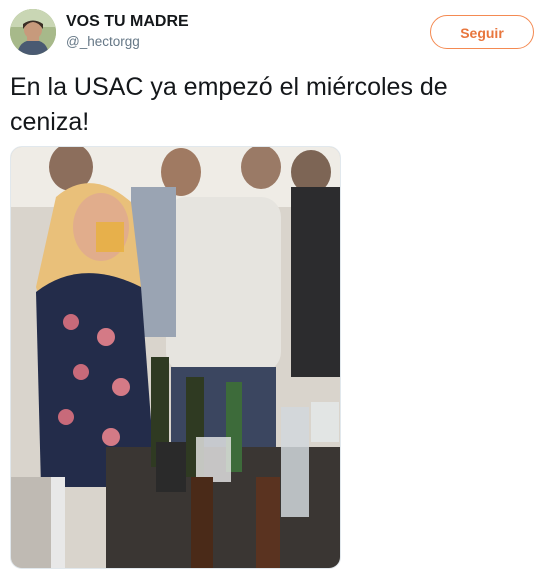  I want to click on author-avatar, so click(33, 32).